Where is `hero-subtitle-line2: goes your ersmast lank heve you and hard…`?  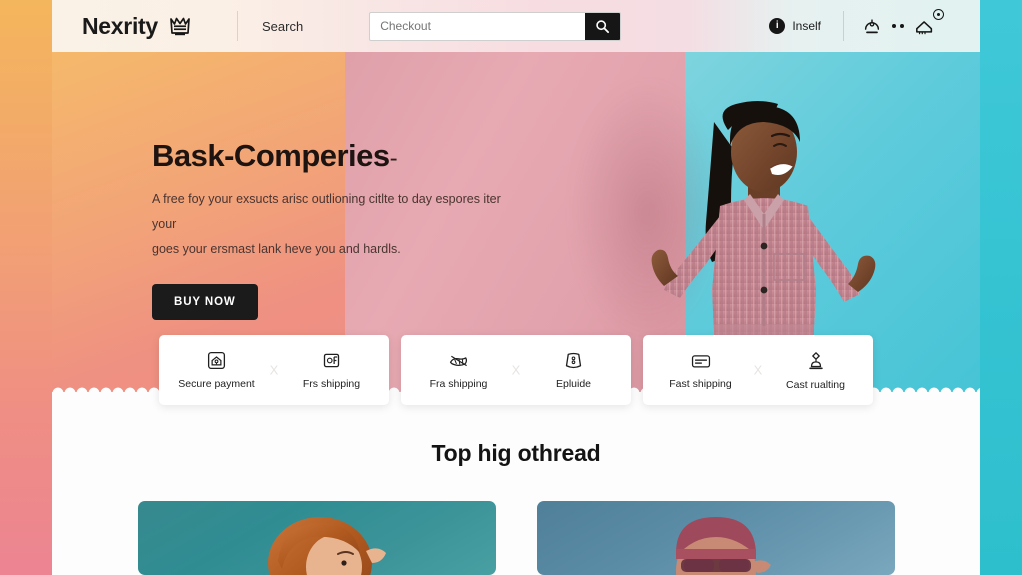 hero-subtitle-line2: goes your ersmast lank heve you and hard… is located at coordinates (276, 248).